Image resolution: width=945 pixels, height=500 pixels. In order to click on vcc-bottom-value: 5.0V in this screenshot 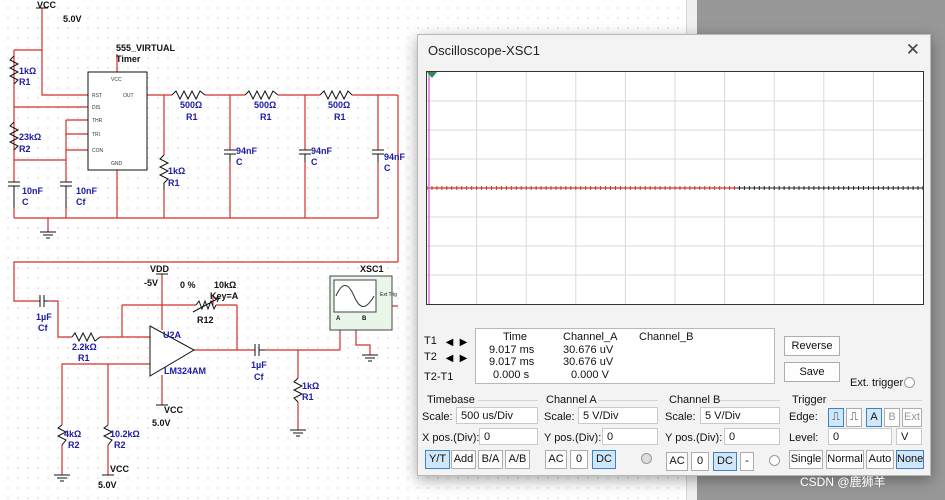, I will do `click(107, 485)`.